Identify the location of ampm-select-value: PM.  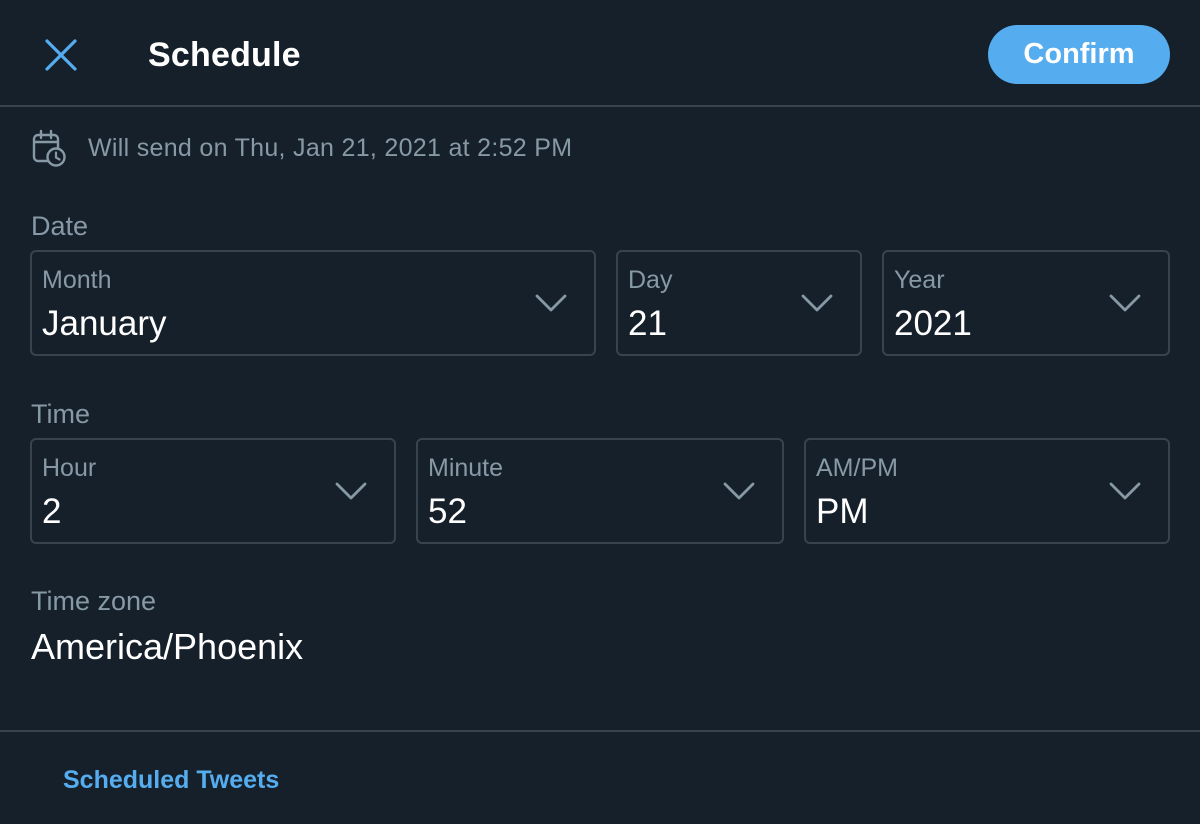
(842, 511).